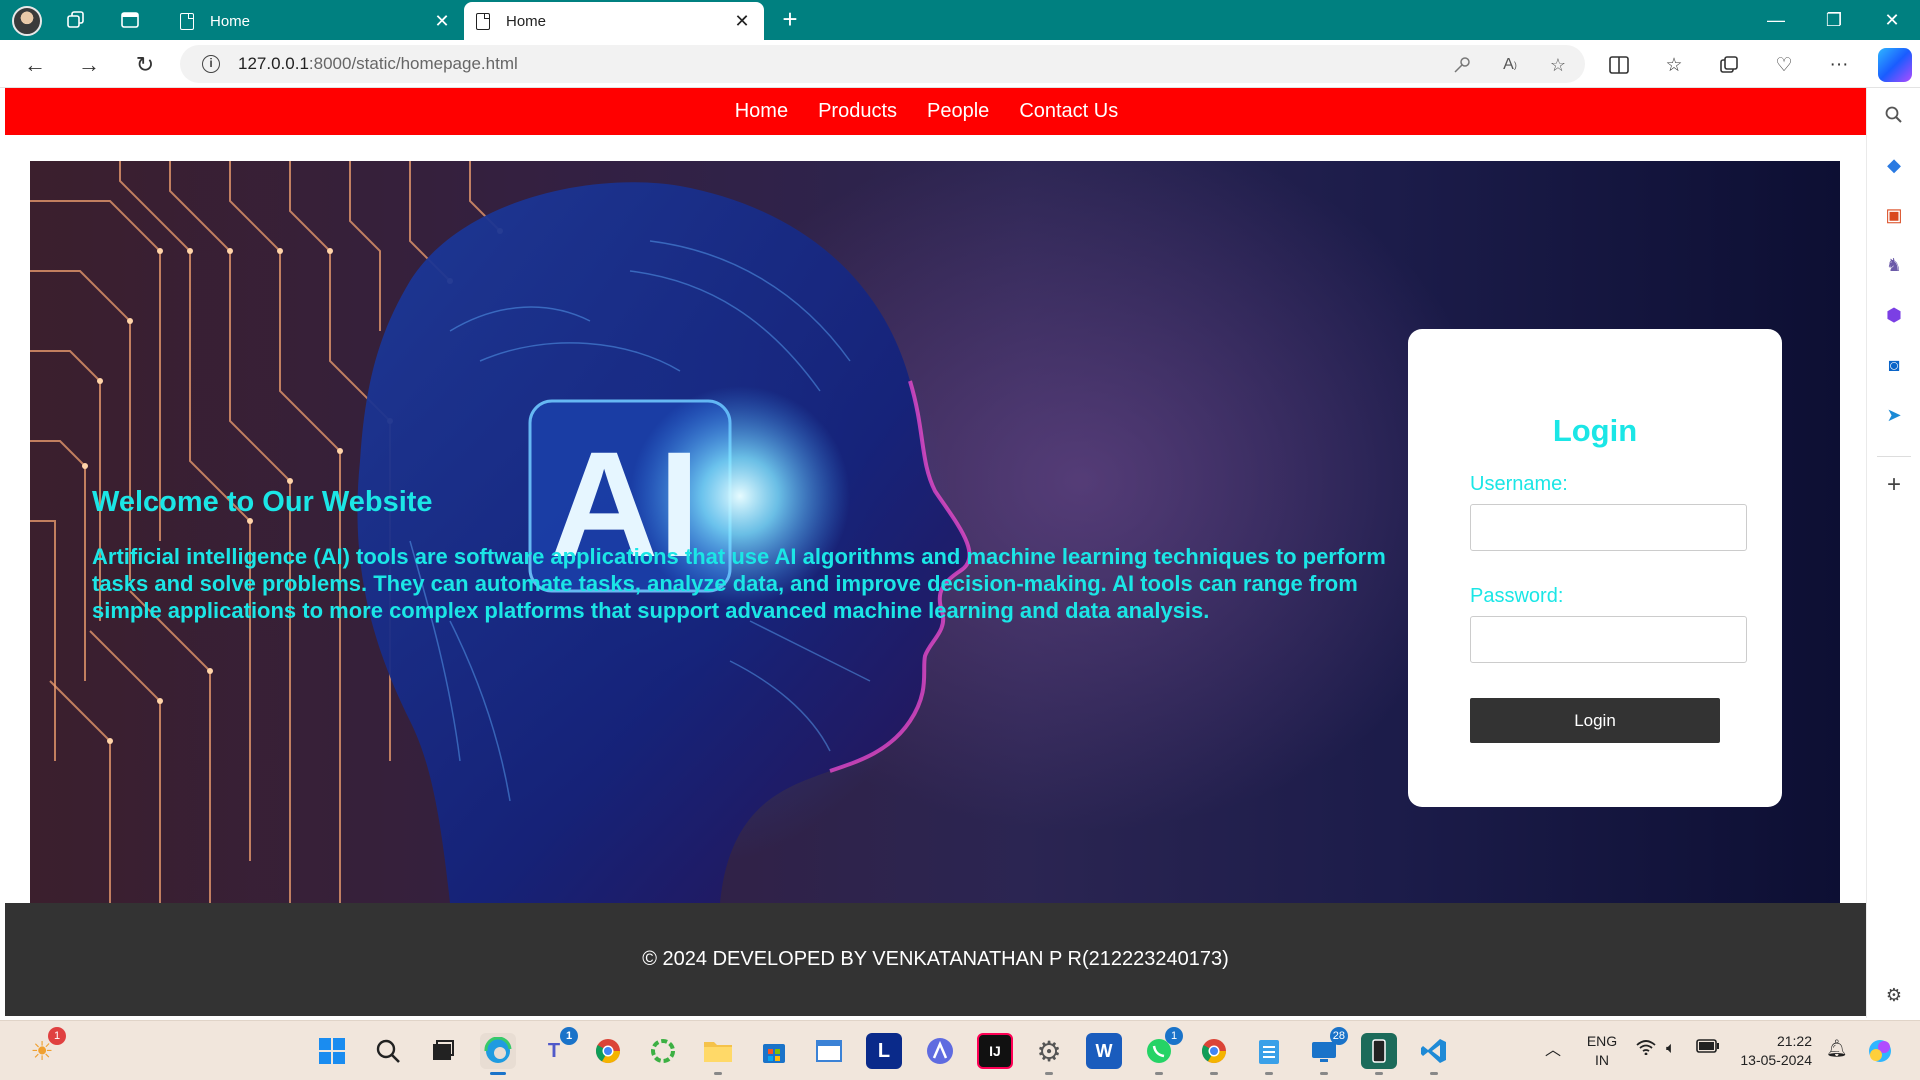 The height and width of the screenshot is (1080, 1920). What do you see at coordinates (1595, 568) in the screenshot?
I see `login-card: Login Username: Password: Login` at bounding box center [1595, 568].